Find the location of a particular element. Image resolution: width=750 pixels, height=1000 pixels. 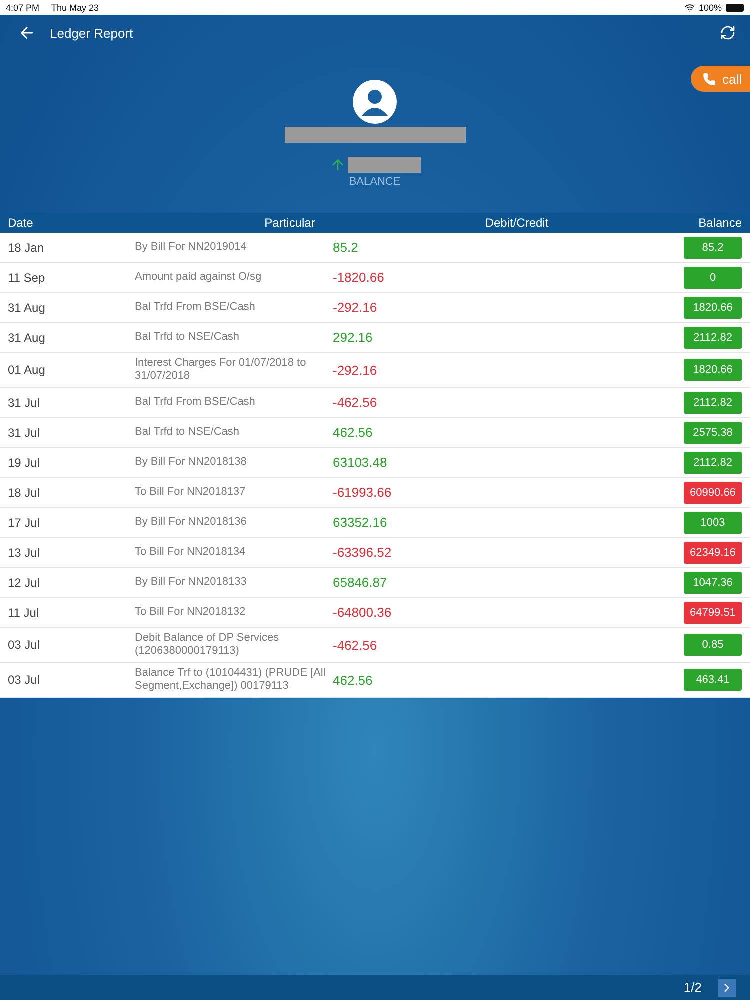

amount-cell-text: 292.16 is located at coordinates (353, 337).